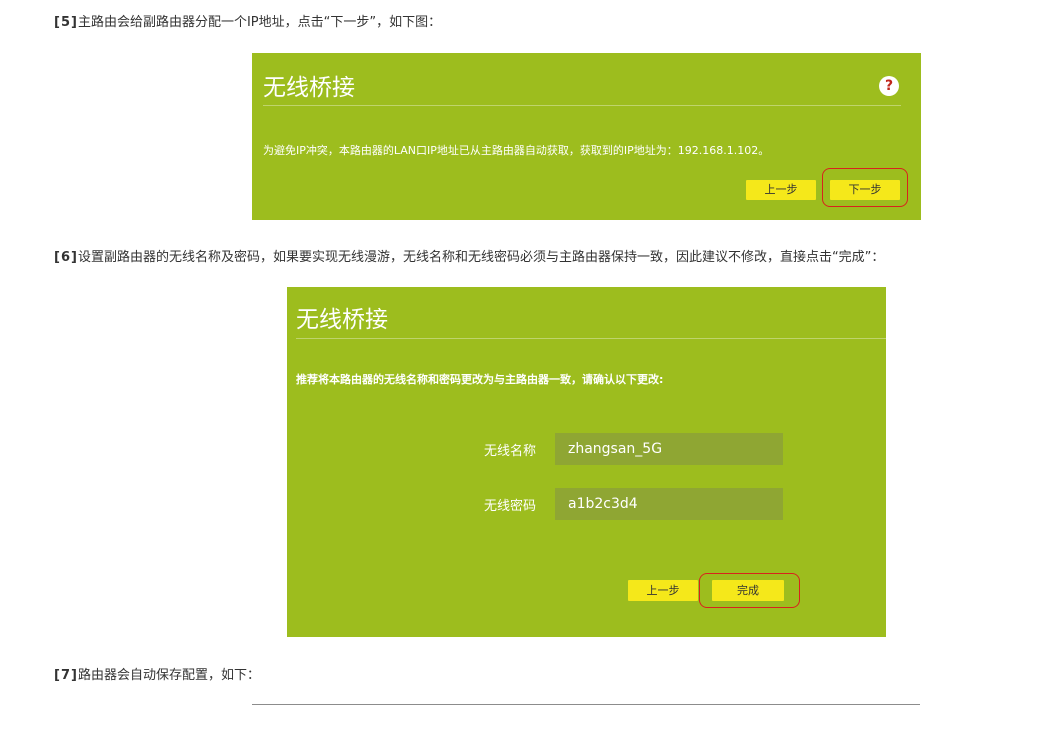 This screenshot has height=730, width=1058. I want to click on password-field: a1b2c3d4, so click(669, 504).